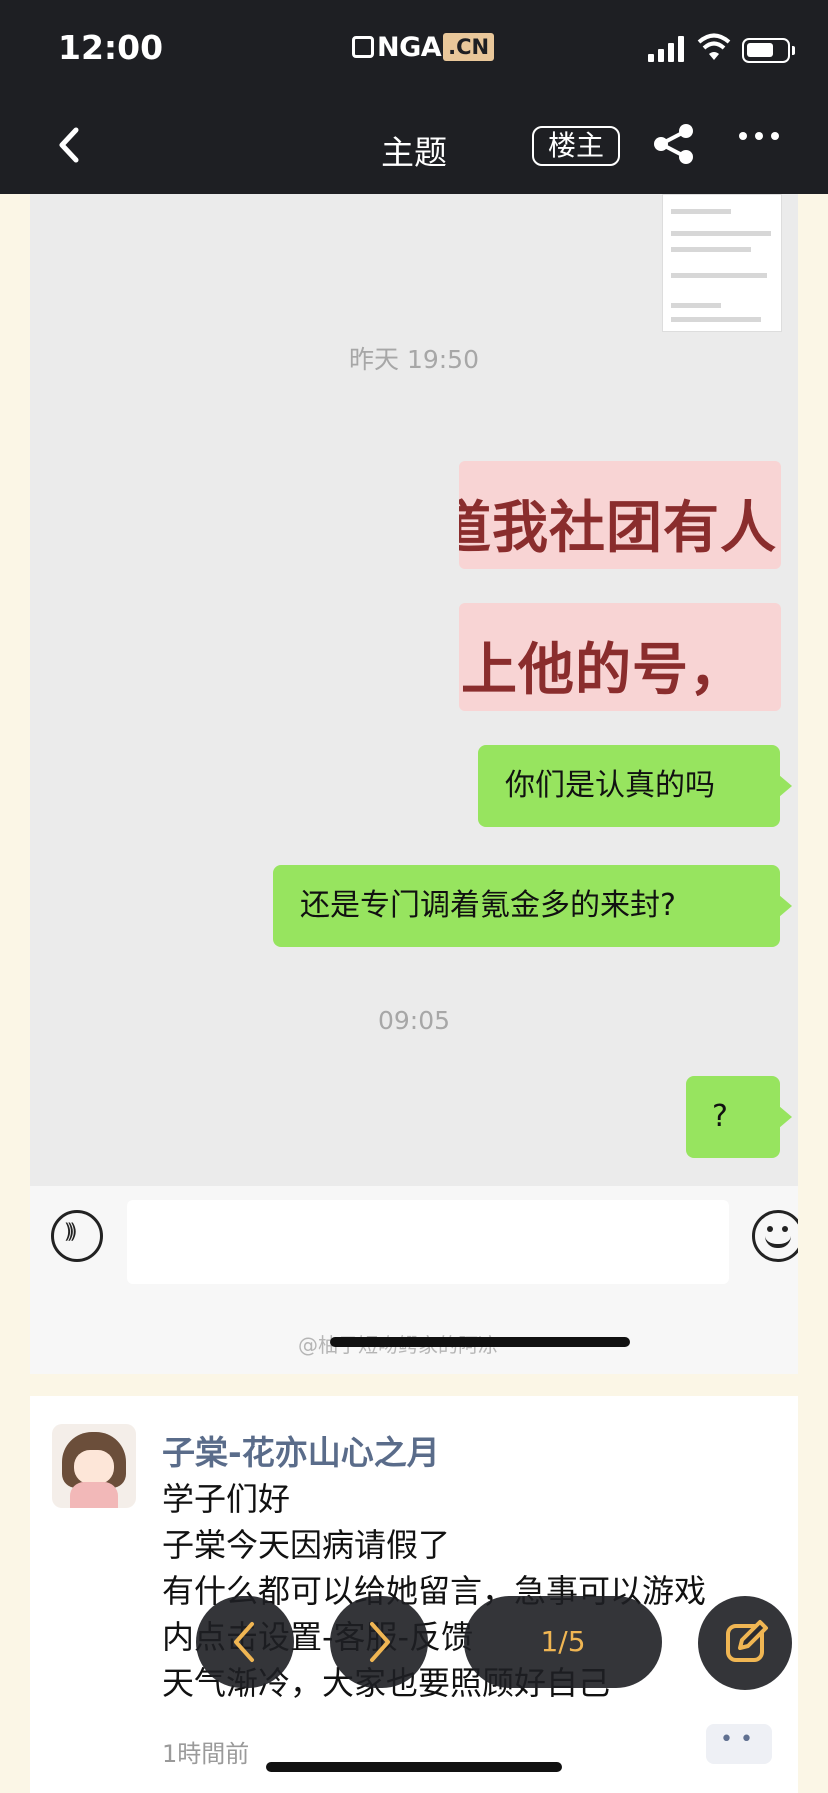 Image resolution: width=828 pixels, height=1793 pixels. Describe the element at coordinates (206, 1754) in the screenshot. I see `post-time: 1時間前` at that location.